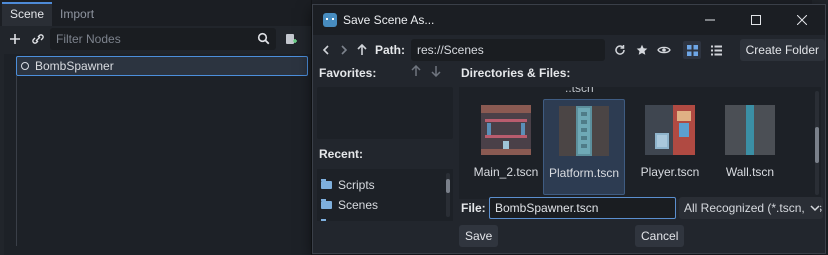 The width and height of the screenshot is (828, 255). I want to click on save-button: Save, so click(479, 236).